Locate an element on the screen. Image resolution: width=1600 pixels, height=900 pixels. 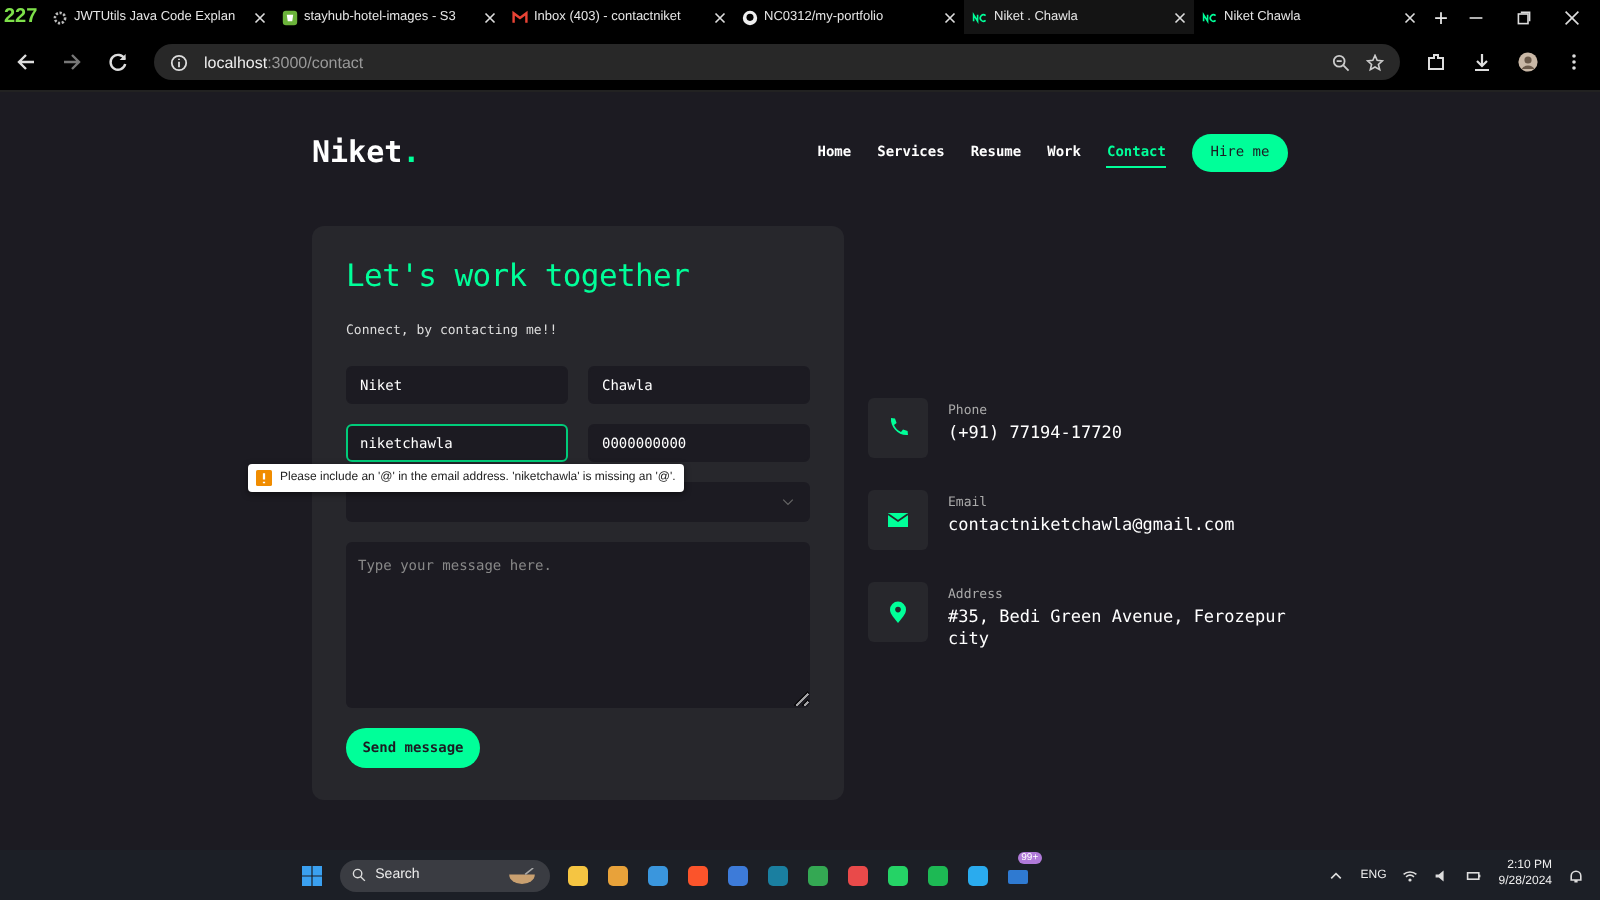
bell-icon is located at coordinates (1576, 875).